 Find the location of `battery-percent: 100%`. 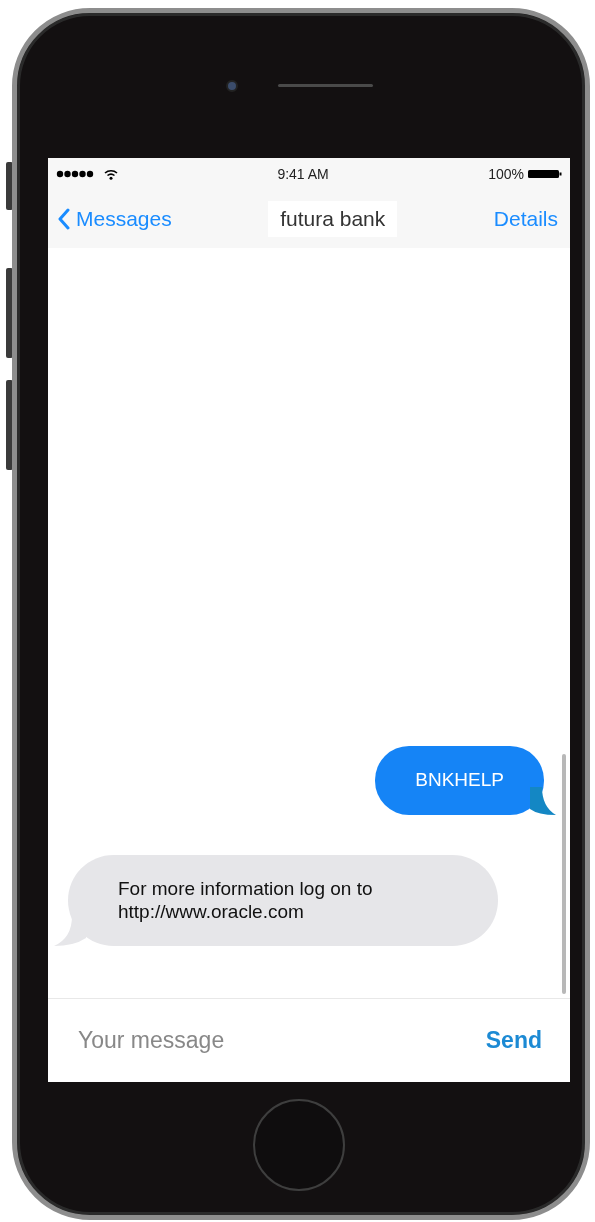

battery-percent: 100% is located at coordinates (506, 174).